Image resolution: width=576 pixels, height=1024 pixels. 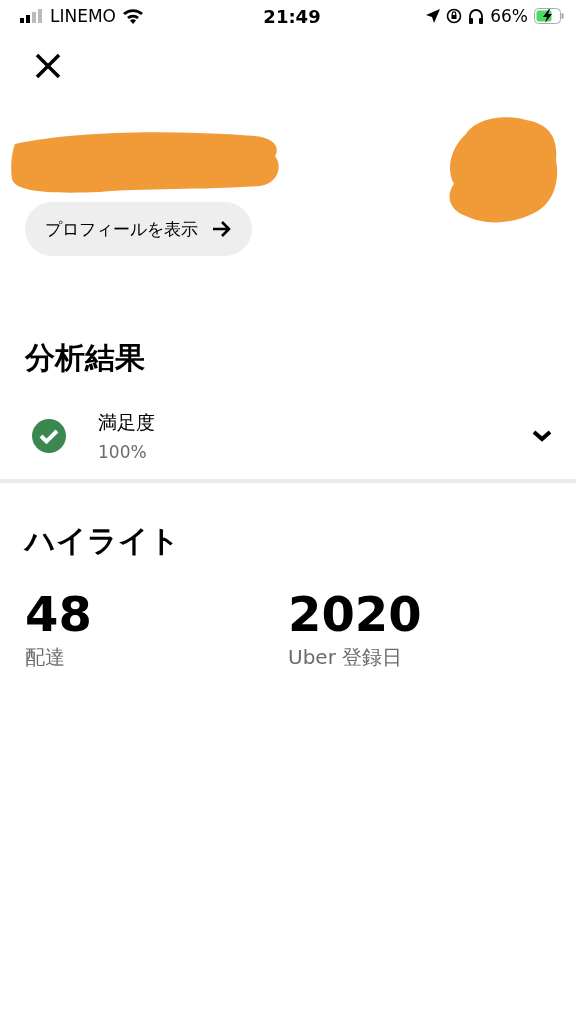 I want to click on carrier-name: LINEMO, so click(x=83, y=16).